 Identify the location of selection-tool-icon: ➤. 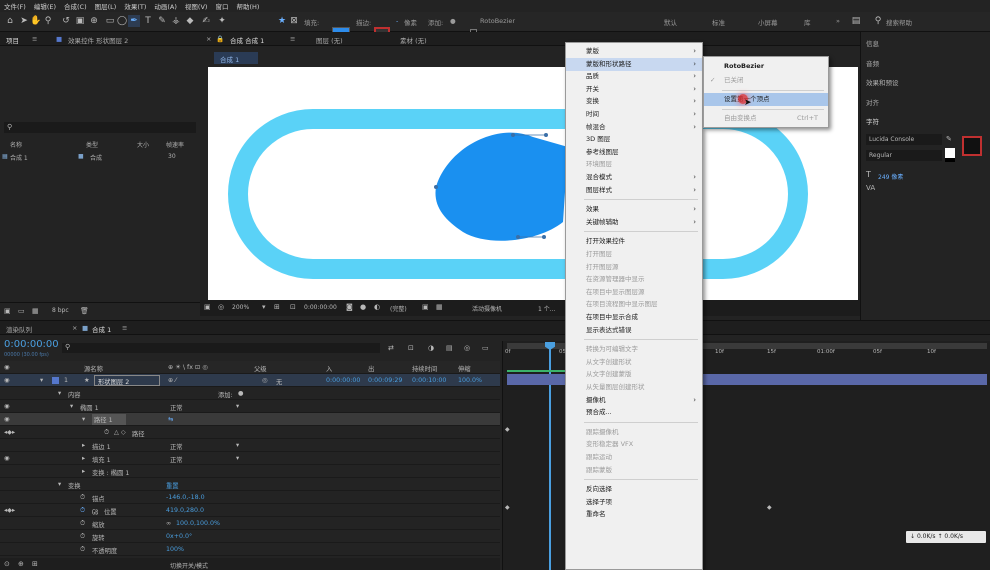
(24, 21).